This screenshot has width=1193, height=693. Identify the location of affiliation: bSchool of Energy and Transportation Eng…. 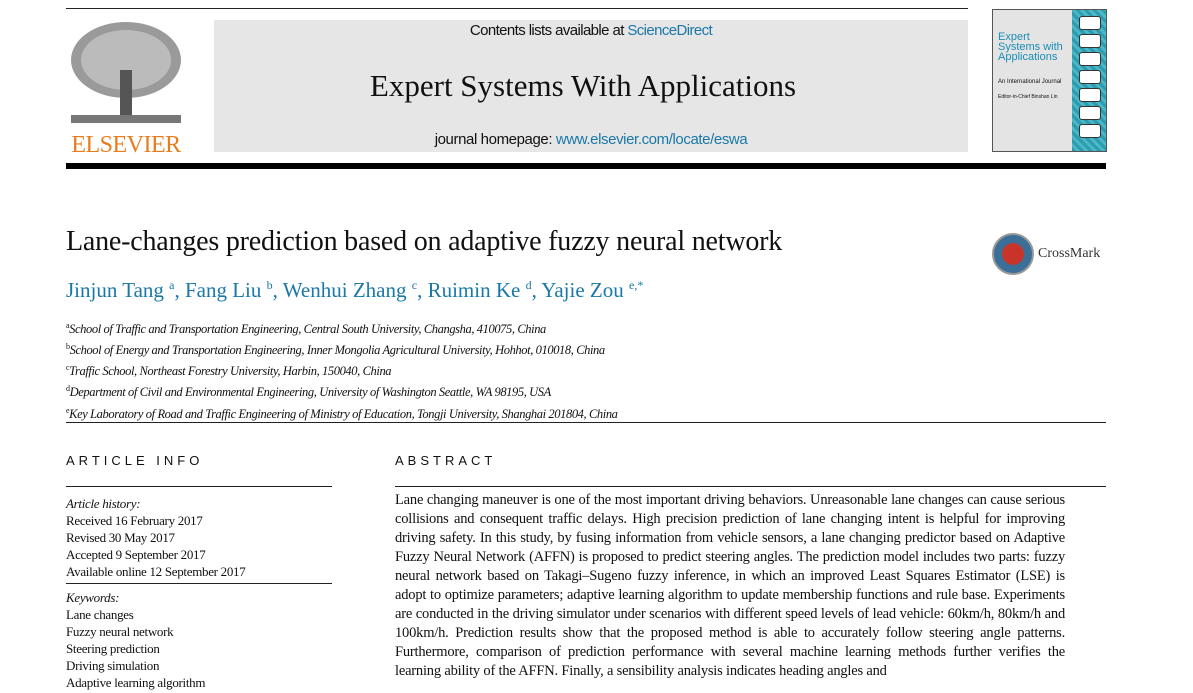
(342, 348).